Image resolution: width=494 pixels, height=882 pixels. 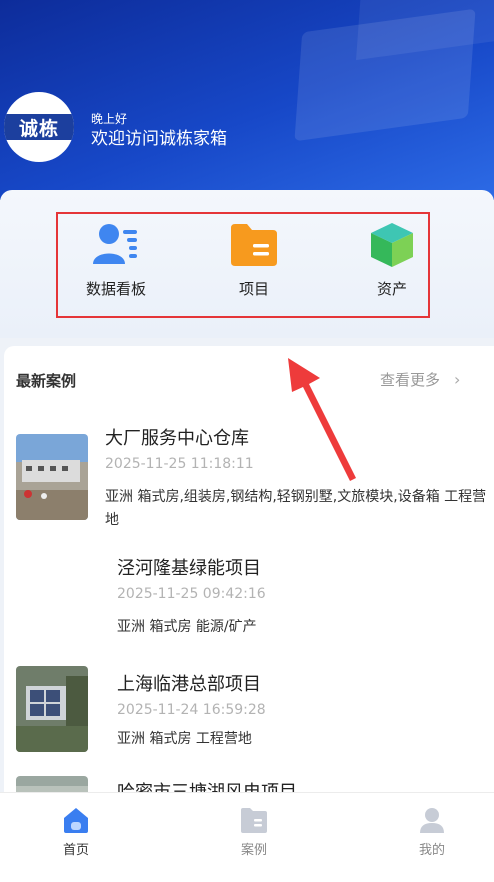 What do you see at coordinates (187, 627) in the screenshot?
I see `case-tags: 亚洲 箱式房 能源/矿产` at bounding box center [187, 627].